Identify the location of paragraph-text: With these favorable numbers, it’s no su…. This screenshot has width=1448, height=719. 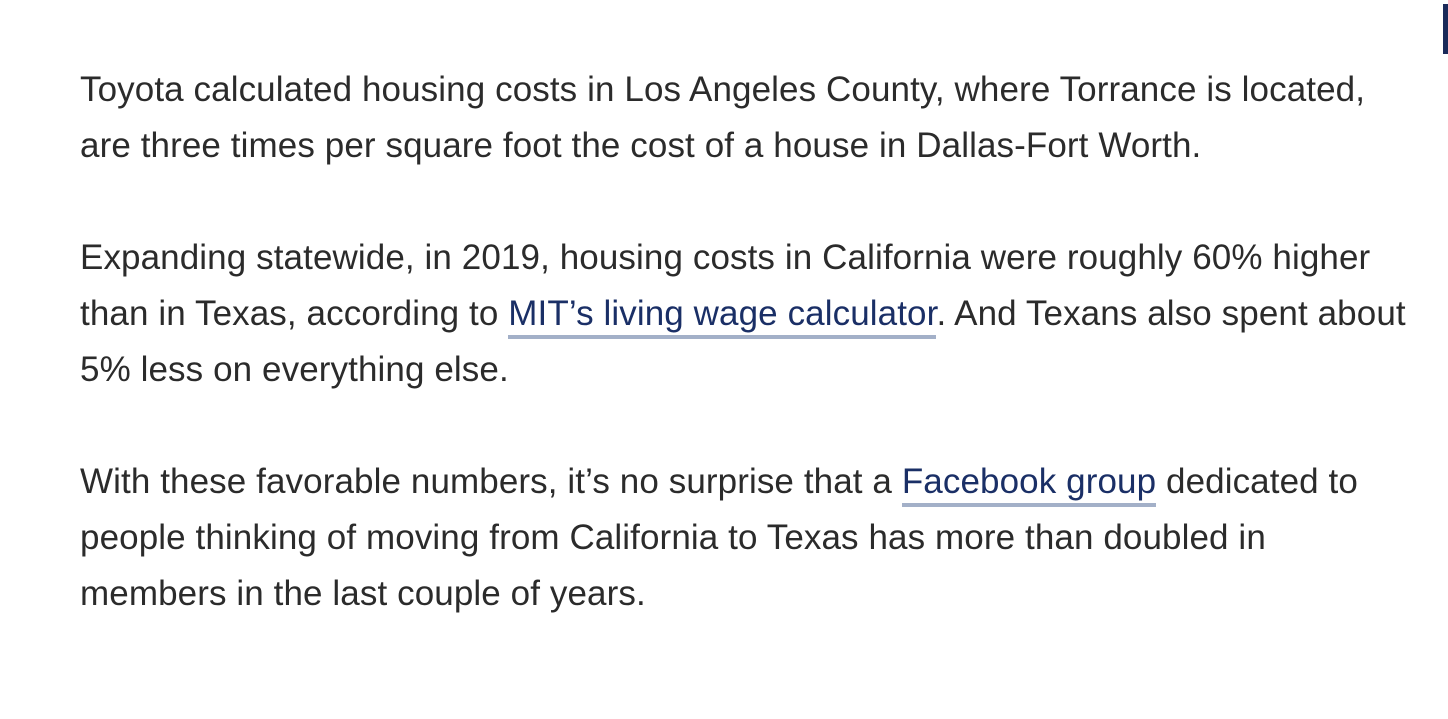
(491, 481).